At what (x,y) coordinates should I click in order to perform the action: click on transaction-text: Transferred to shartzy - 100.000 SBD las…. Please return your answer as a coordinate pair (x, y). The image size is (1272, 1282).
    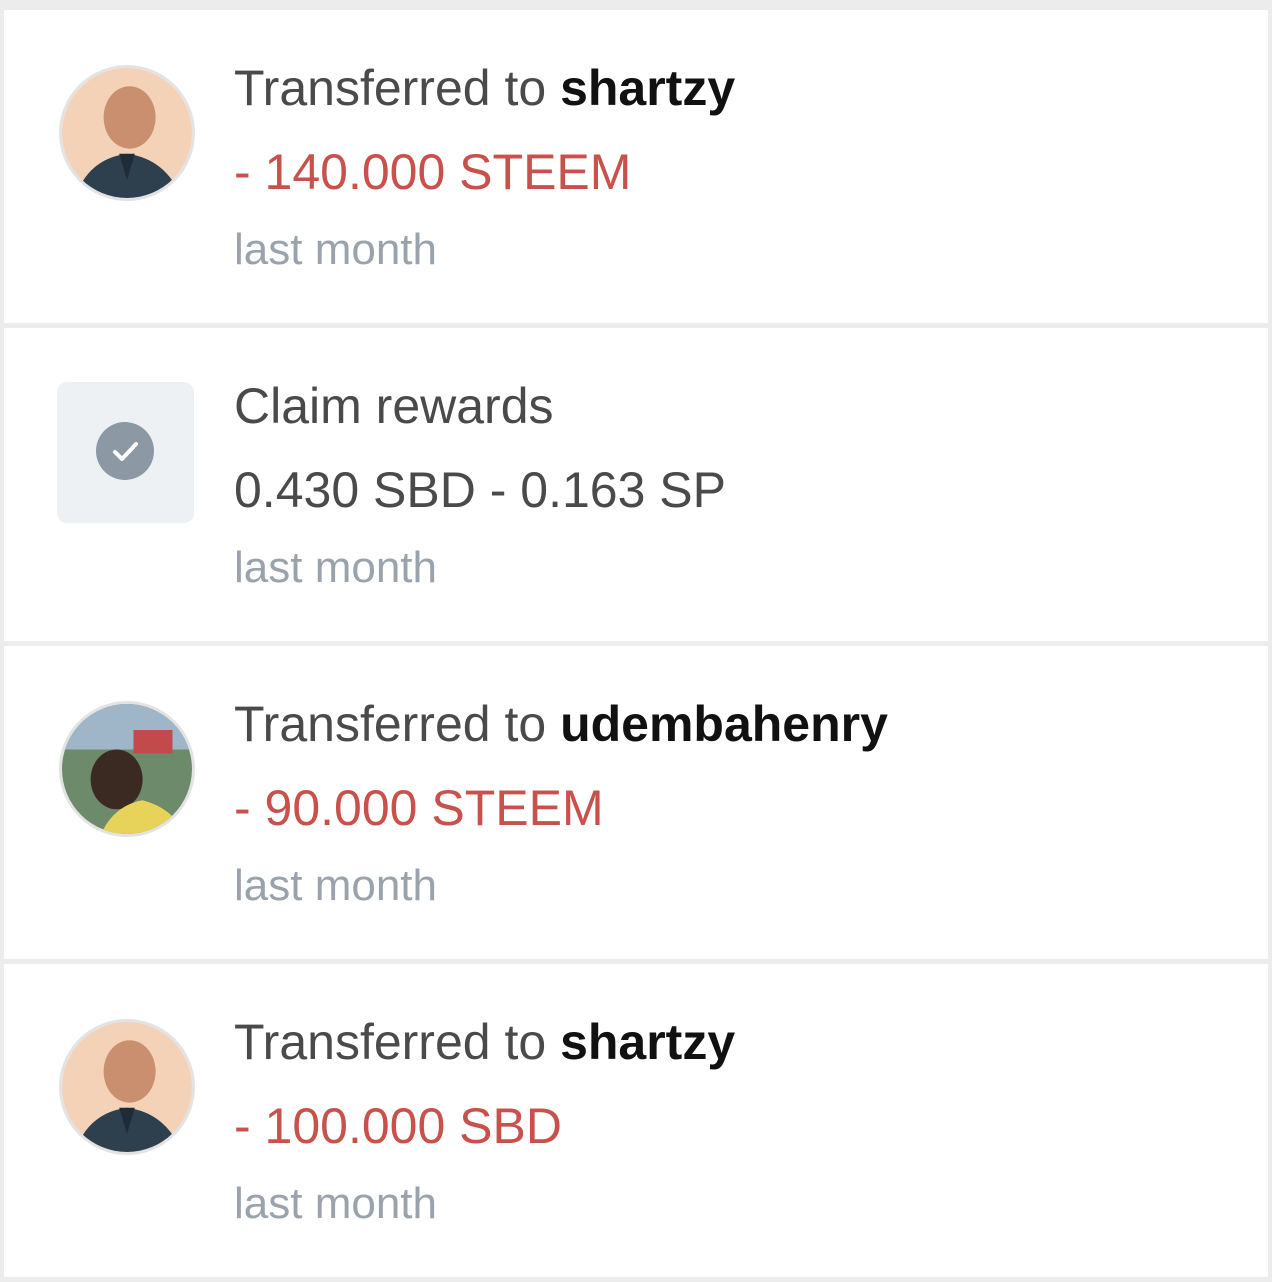
    Looking at the image, I should click on (484, 1121).